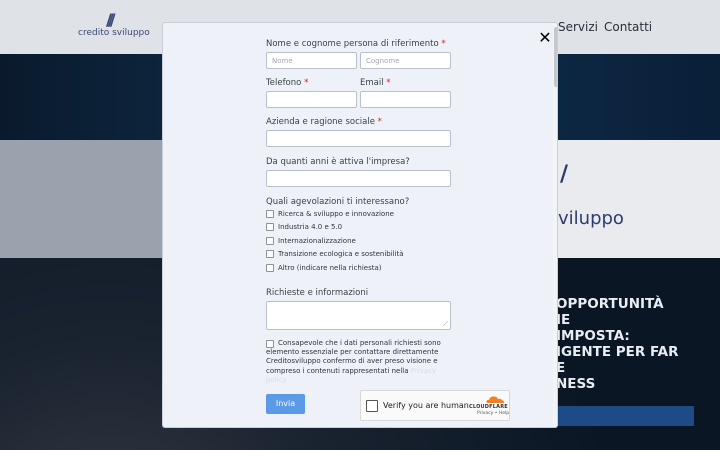 The height and width of the screenshot is (450, 720). I want to click on modal-scrollbar, so click(555, 225).